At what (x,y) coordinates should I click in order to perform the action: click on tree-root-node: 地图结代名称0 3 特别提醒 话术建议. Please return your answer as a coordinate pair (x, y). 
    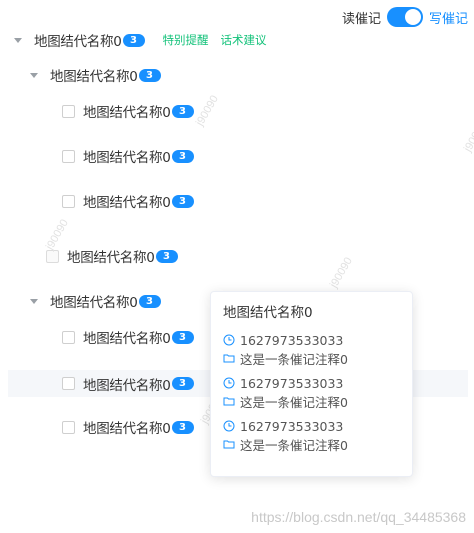
    Looking at the image, I should click on (140, 40).